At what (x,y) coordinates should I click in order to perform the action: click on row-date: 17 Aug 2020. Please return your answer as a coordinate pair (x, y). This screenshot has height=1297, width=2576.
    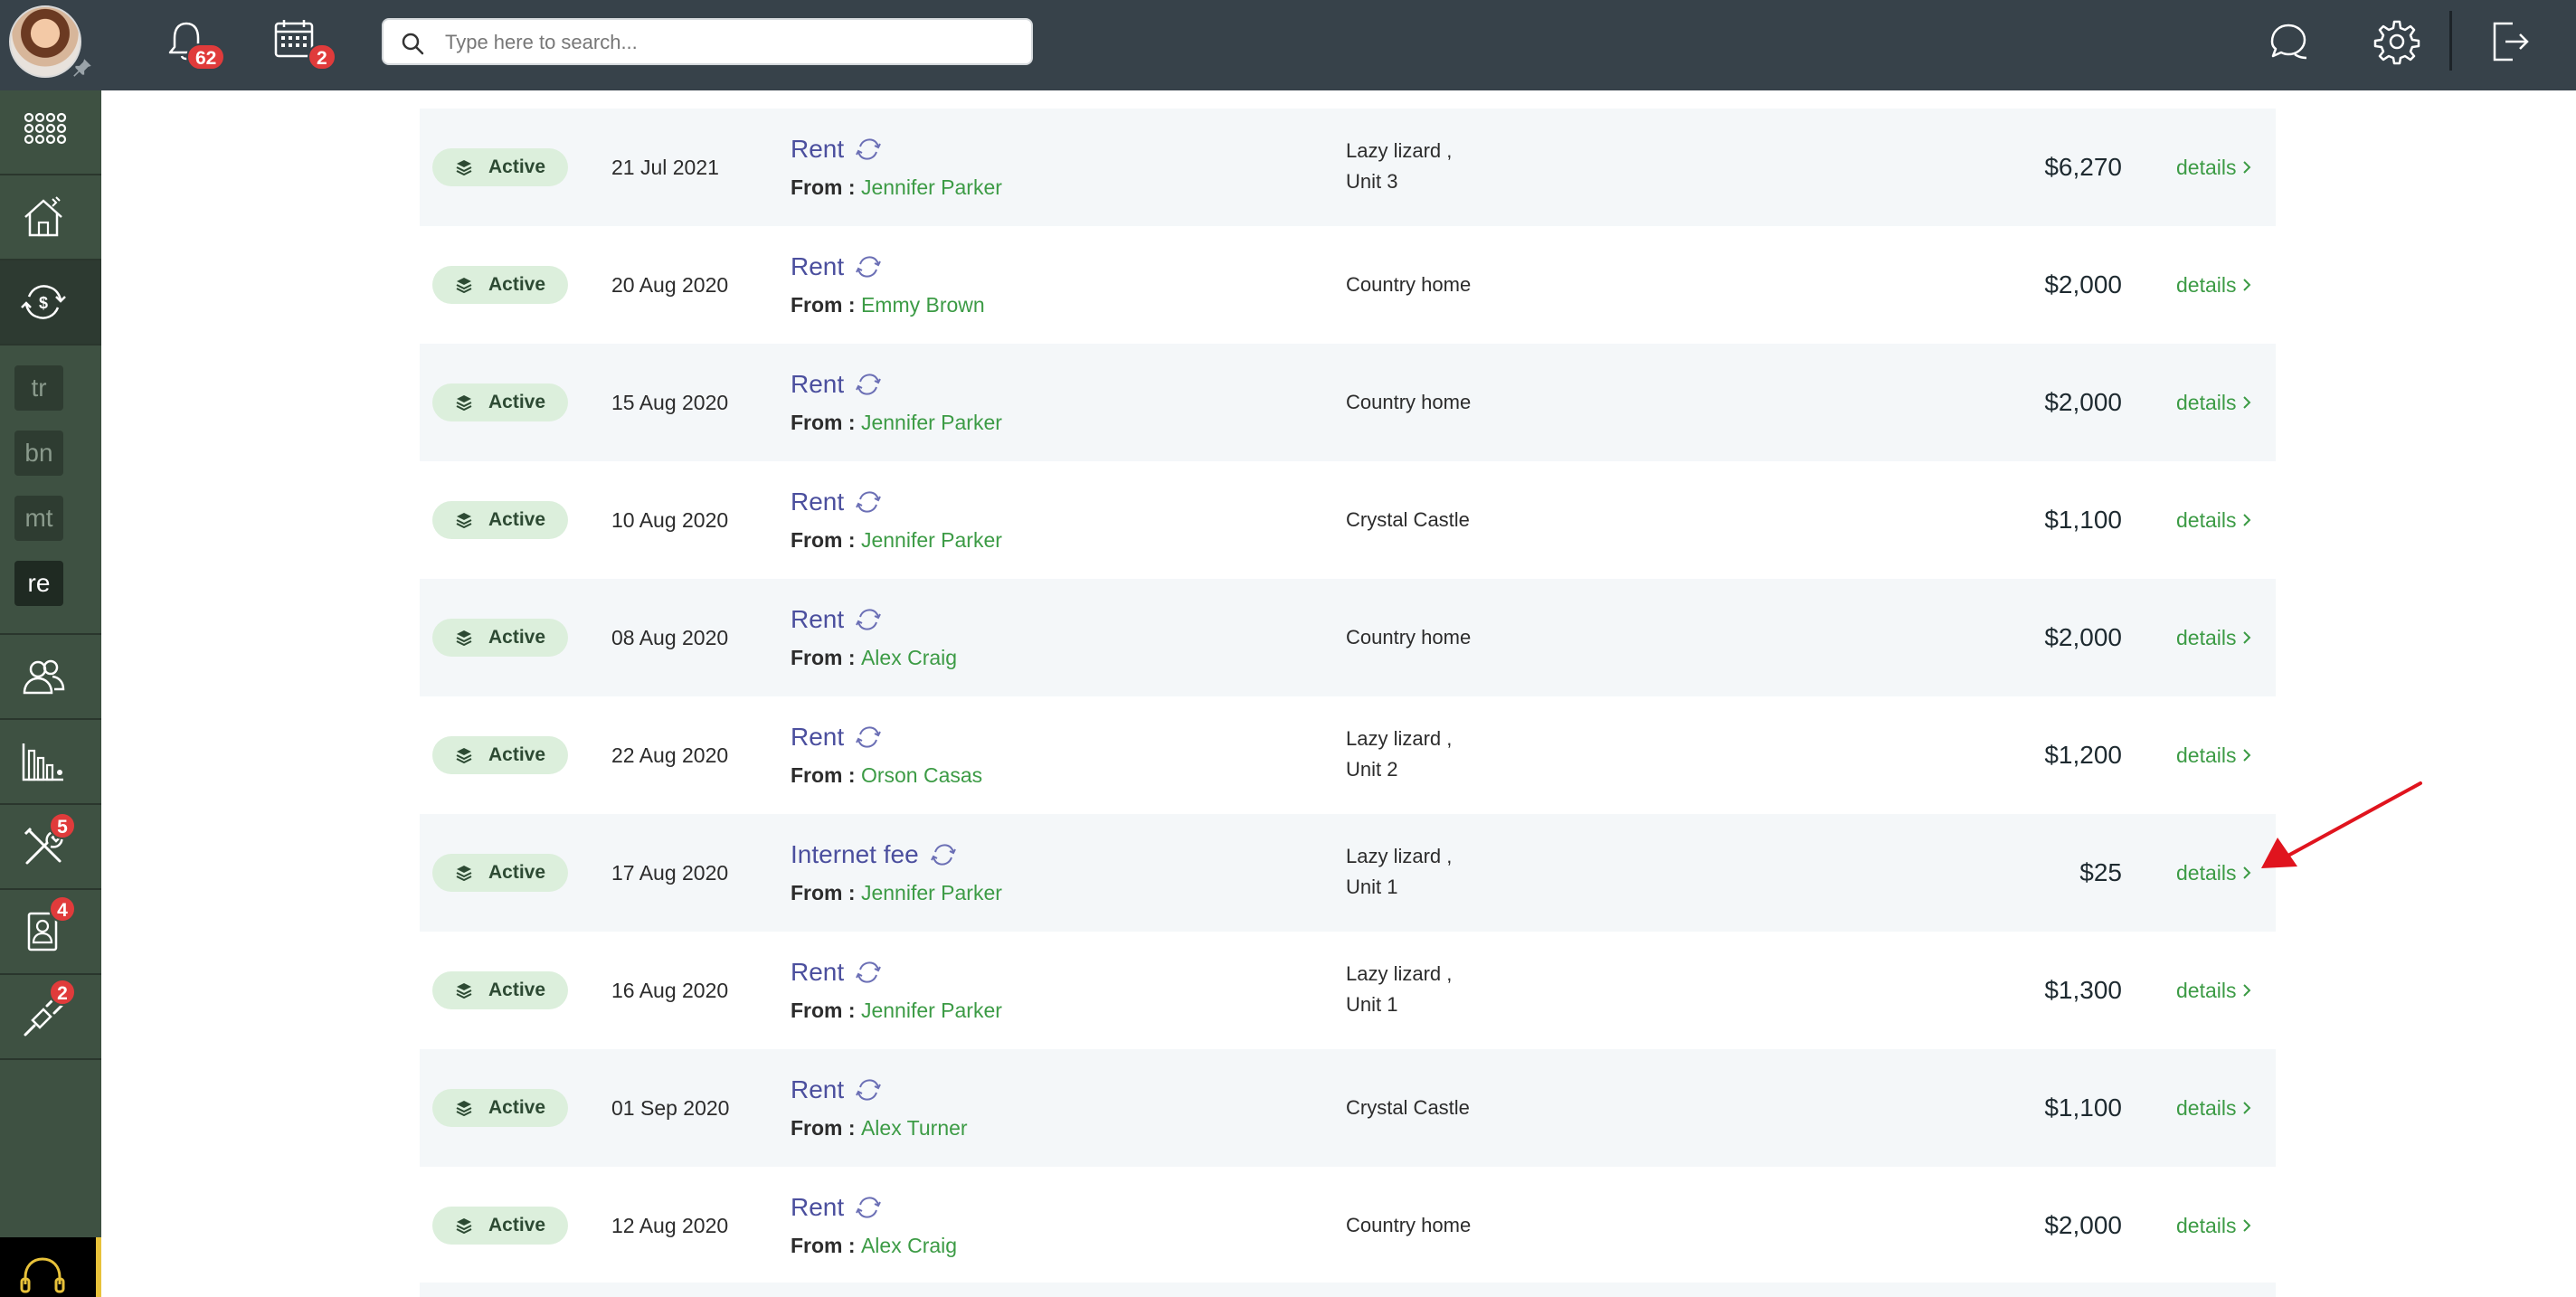
    Looking at the image, I should click on (670, 873).